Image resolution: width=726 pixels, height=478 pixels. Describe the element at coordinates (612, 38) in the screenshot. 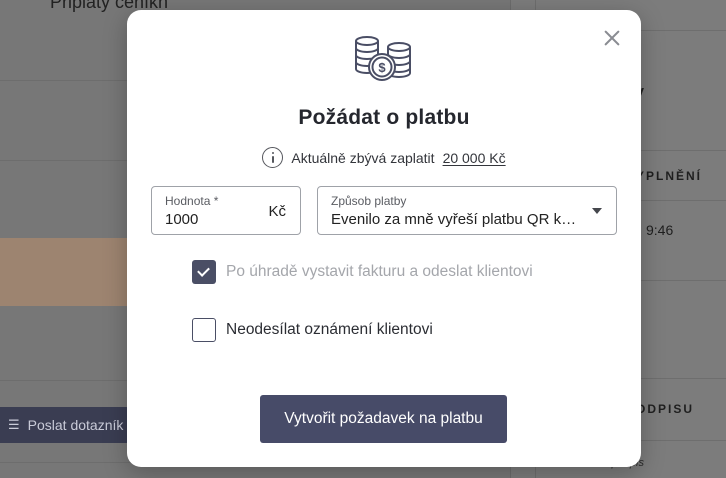

I see `close-icon` at that location.